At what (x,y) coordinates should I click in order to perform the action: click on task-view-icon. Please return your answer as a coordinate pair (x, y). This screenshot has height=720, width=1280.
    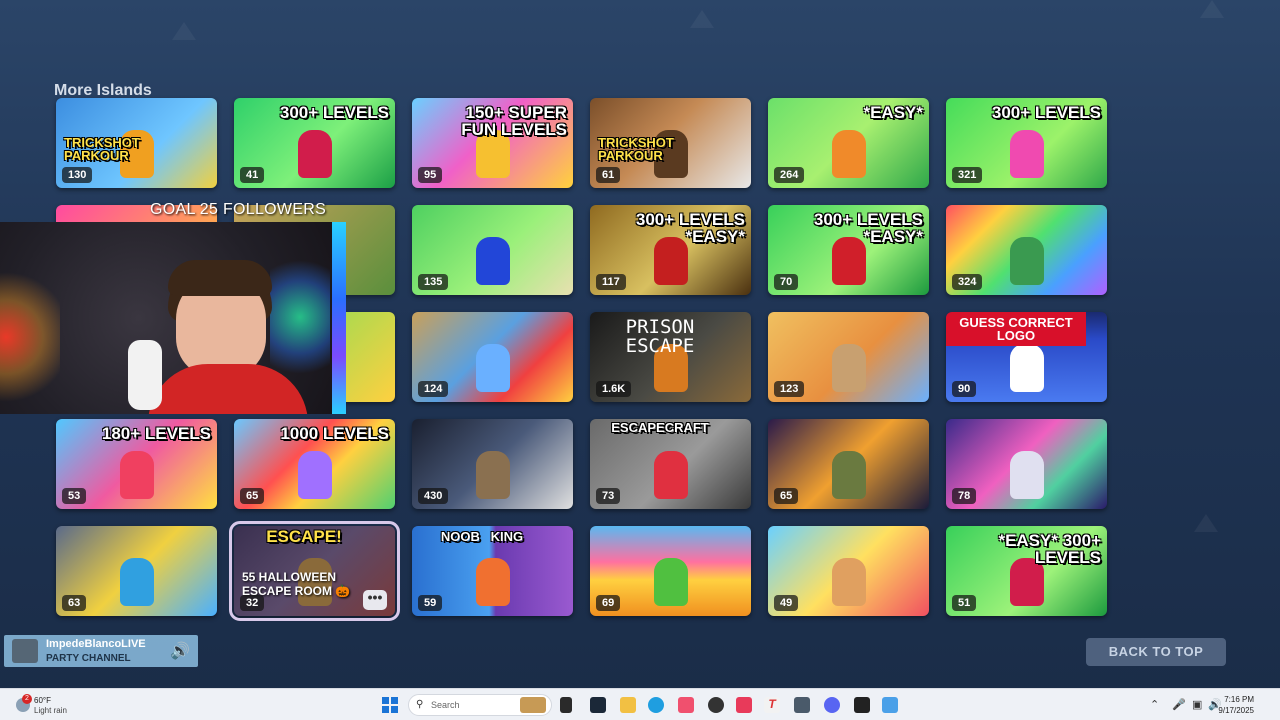
    Looking at the image, I should click on (566, 705).